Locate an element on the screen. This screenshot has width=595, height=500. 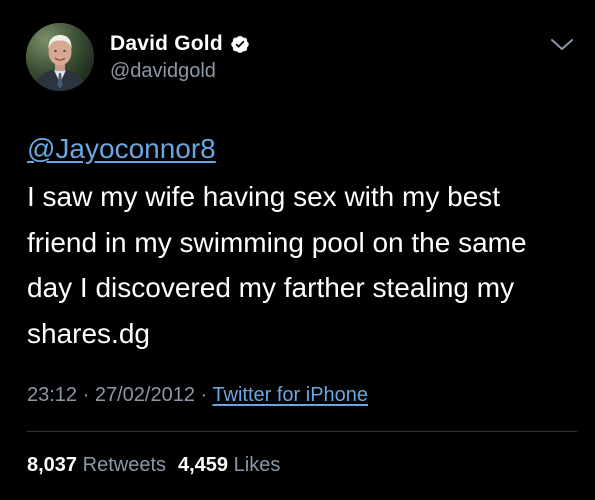
user-name-block: David Gold @davidgold is located at coordinates (180, 57).